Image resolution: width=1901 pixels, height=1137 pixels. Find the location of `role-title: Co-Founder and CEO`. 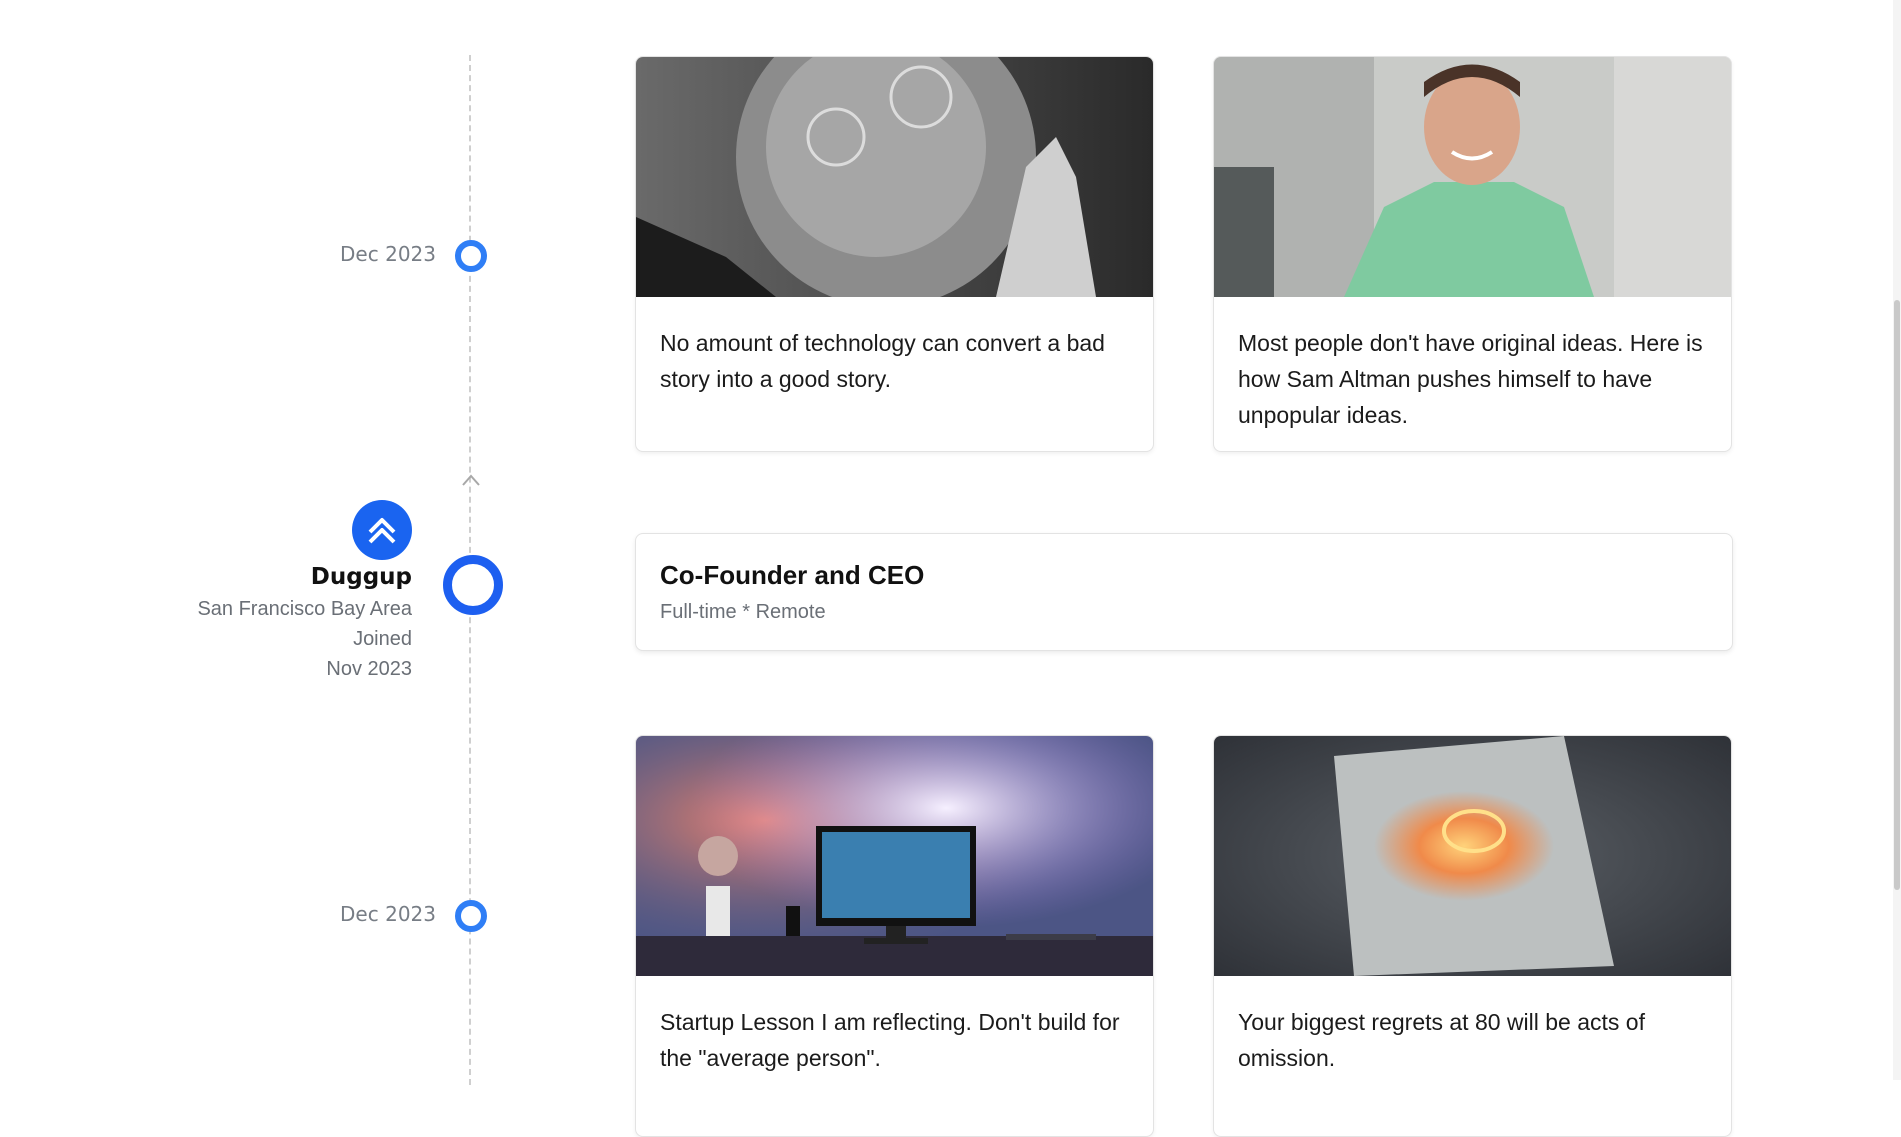

role-title: Co-Founder and CEO is located at coordinates (792, 575).